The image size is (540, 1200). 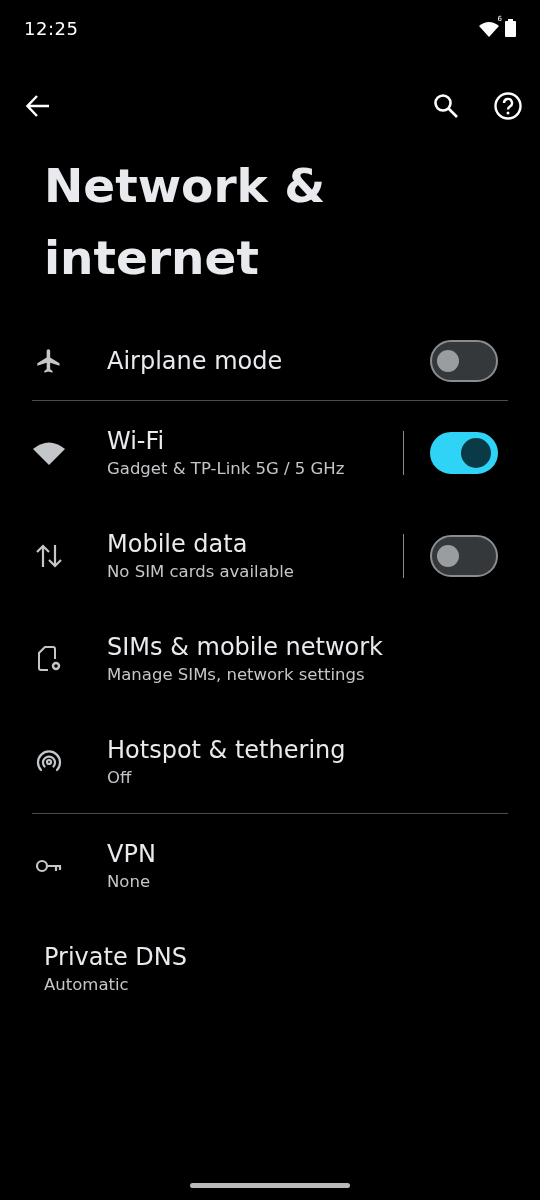 I want to click on airplane-icon, so click(x=48, y=361).